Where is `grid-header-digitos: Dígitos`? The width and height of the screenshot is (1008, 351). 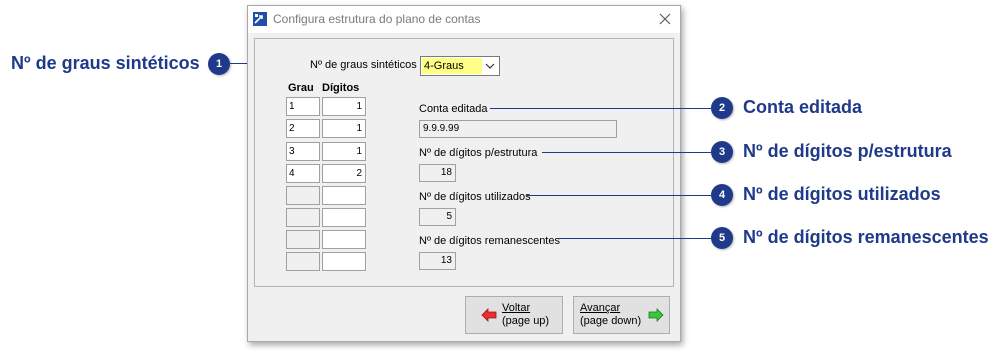
grid-header-digitos: Dígitos is located at coordinates (341, 88).